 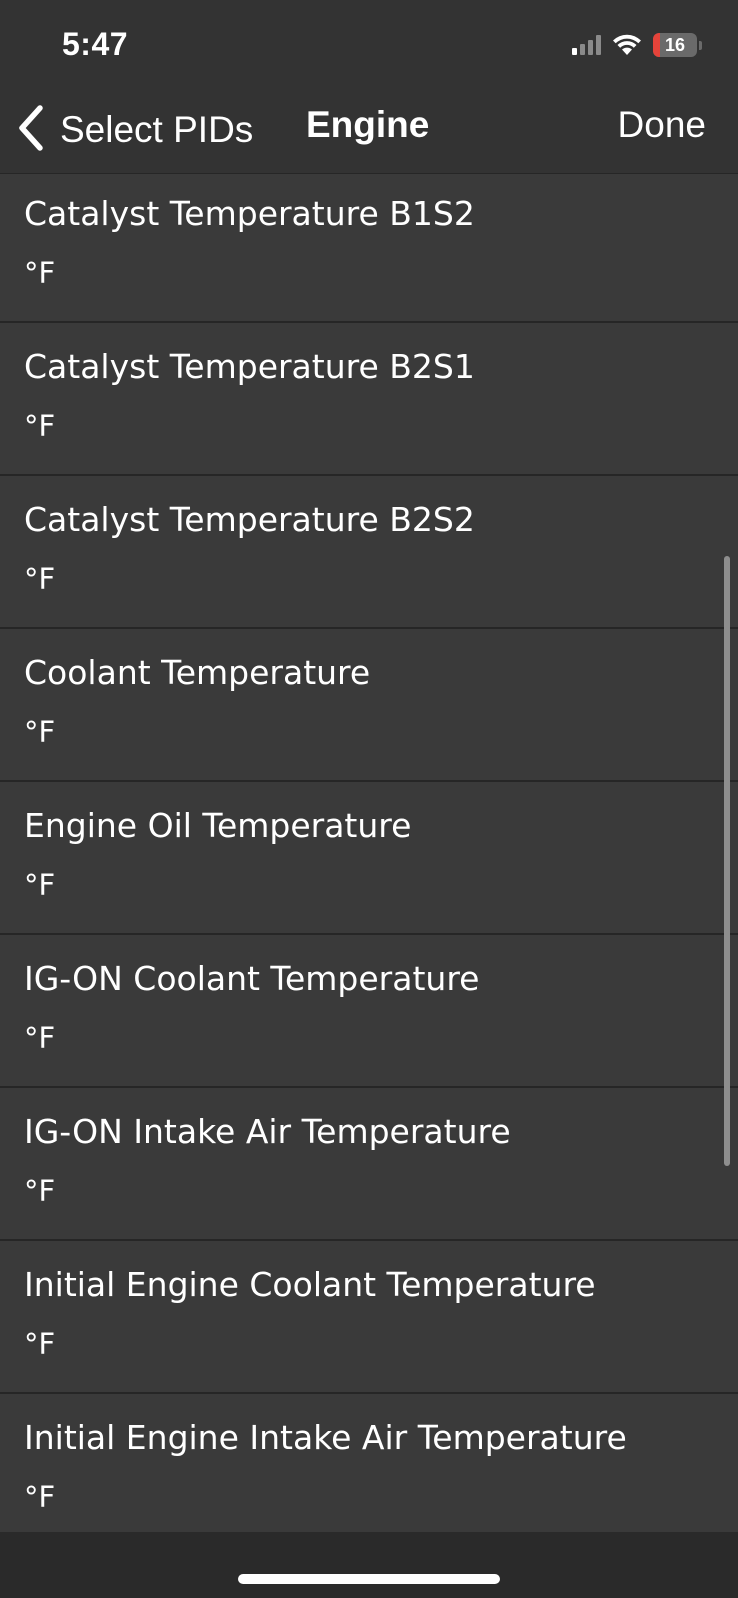 What do you see at coordinates (700, 45) in the screenshot?
I see `battery-cap` at bounding box center [700, 45].